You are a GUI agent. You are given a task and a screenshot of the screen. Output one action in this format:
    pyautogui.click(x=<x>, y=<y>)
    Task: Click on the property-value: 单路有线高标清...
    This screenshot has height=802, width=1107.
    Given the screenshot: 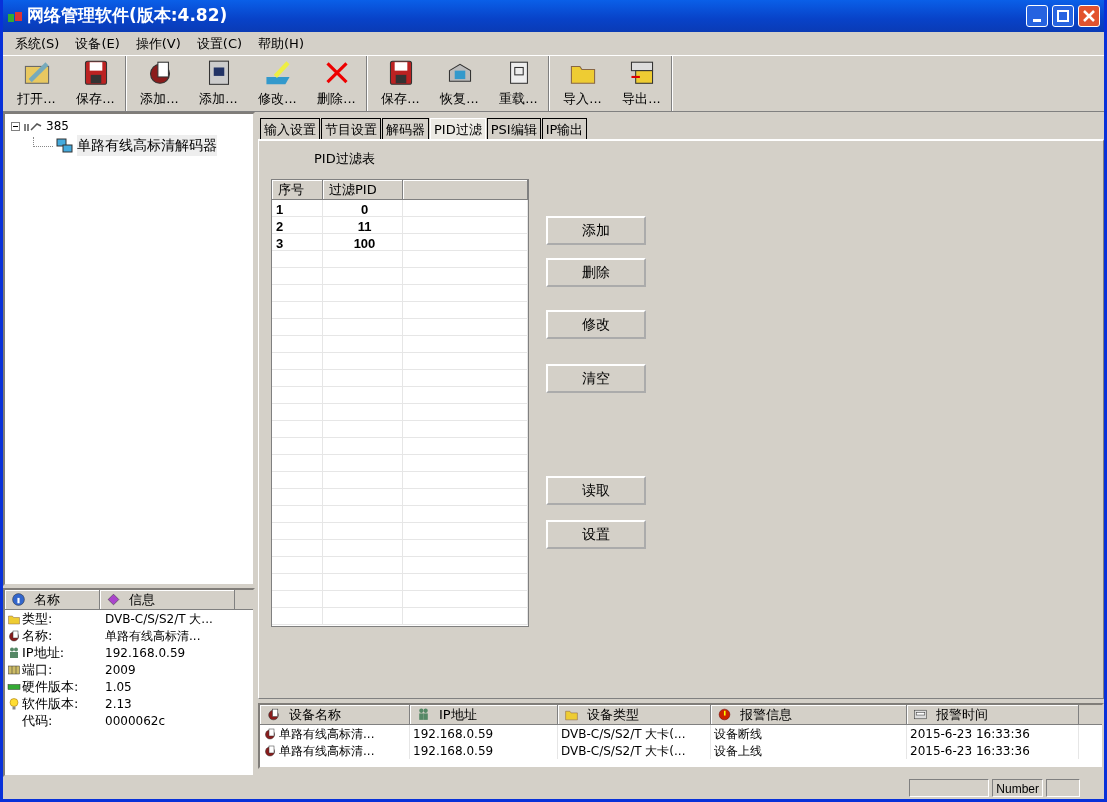 What is the action you would take?
    pyautogui.click(x=153, y=636)
    